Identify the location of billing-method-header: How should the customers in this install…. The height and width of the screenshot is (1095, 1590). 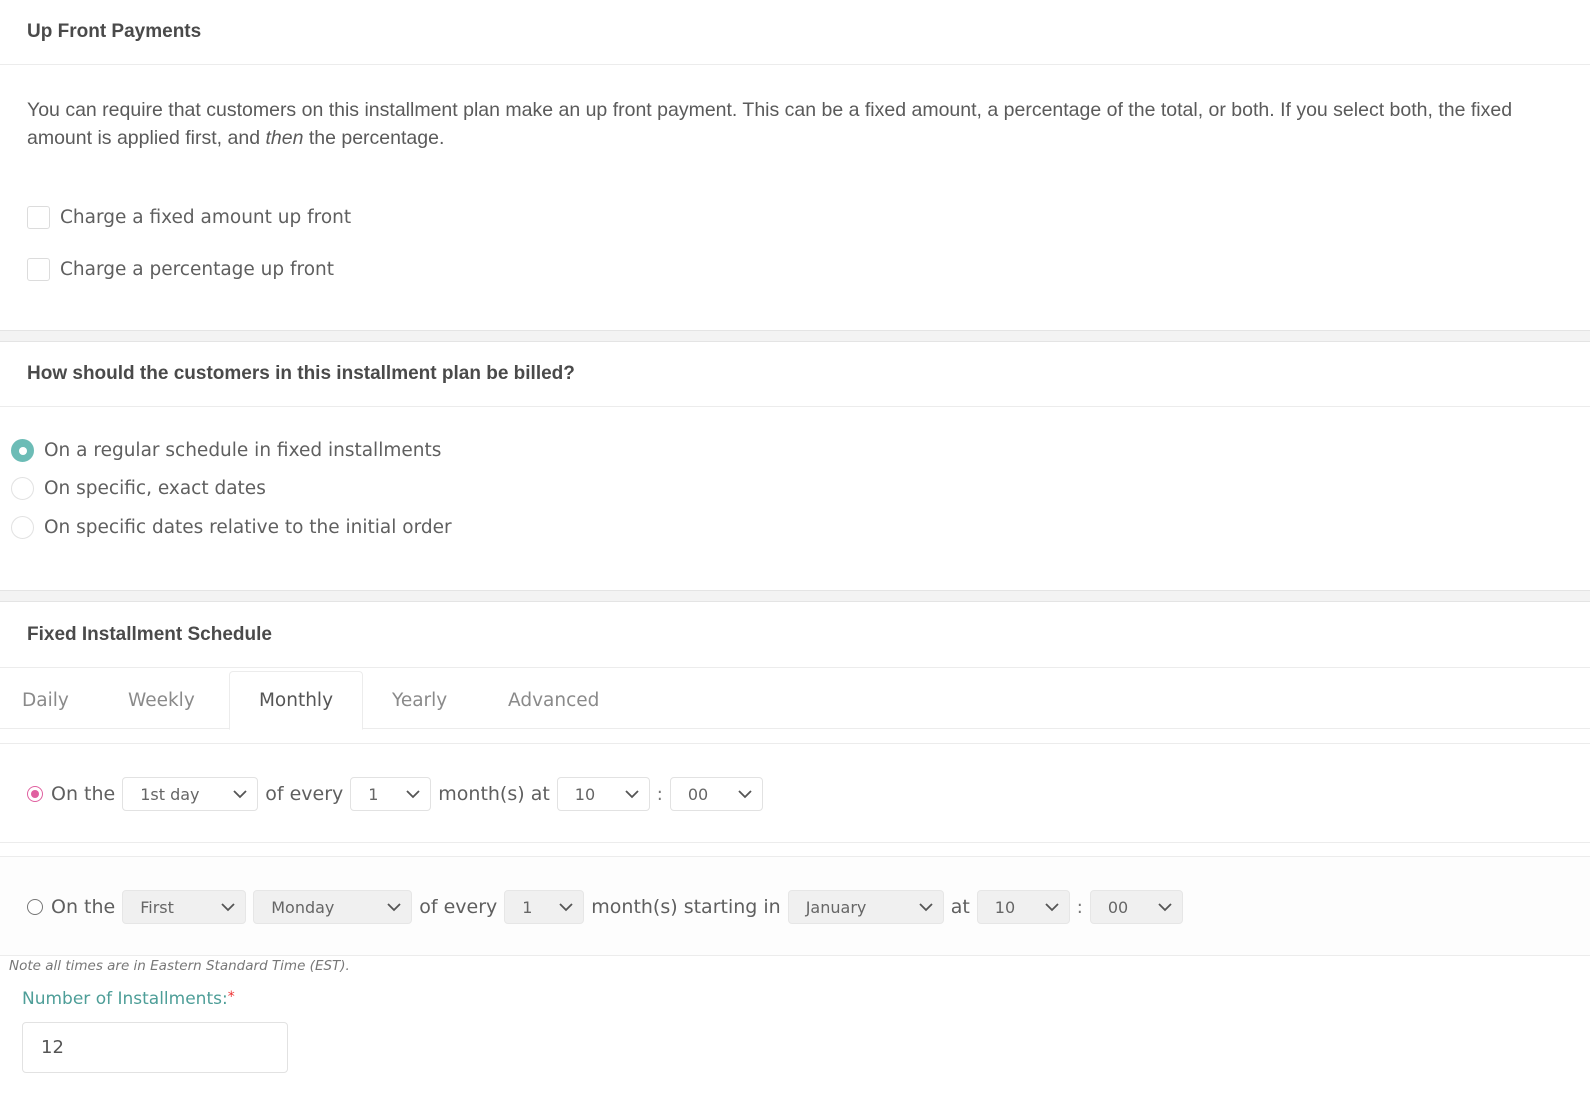
(795, 374).